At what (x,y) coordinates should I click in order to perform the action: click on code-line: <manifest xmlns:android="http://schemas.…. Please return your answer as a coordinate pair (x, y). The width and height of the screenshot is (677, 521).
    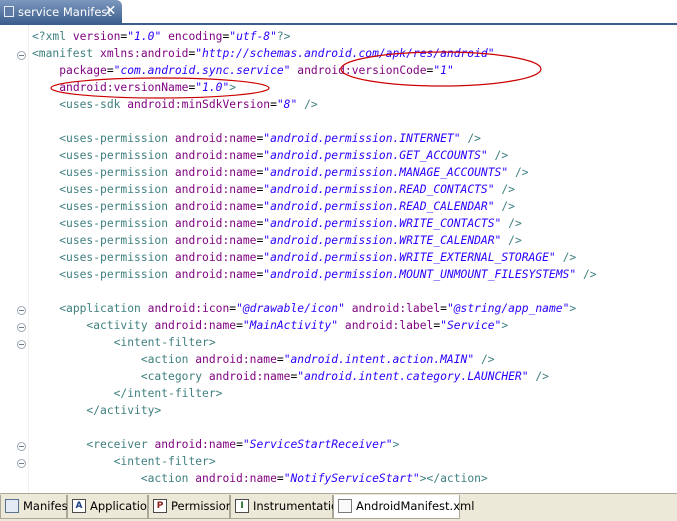
    Looking at the image, I should click on (314, 53).